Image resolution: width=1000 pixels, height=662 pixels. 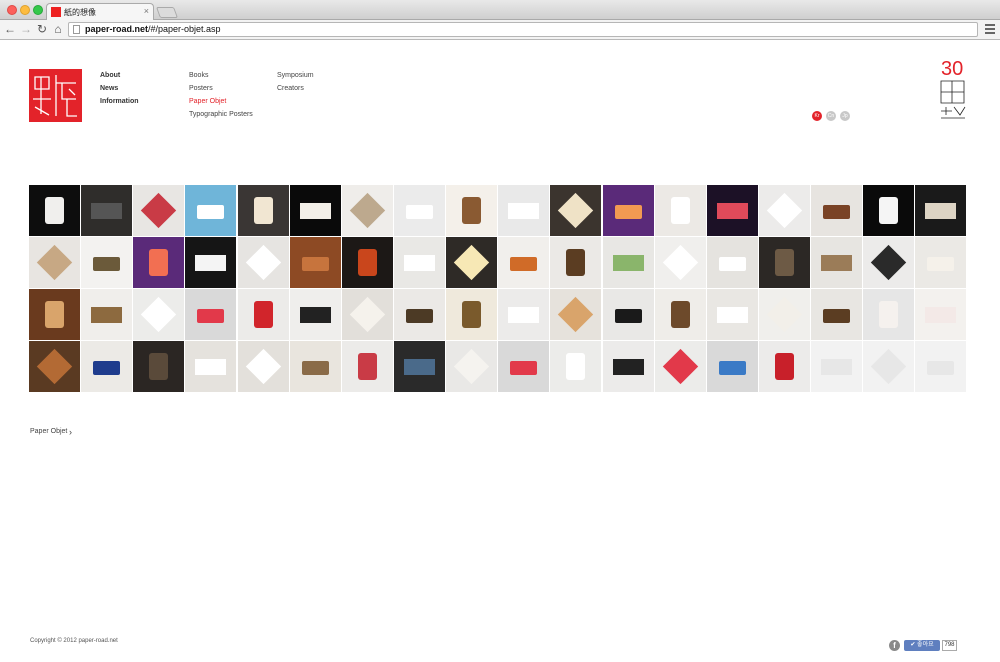 I want to click on nav-paper-objet: Paper Objet, so click(x=221, y=101).